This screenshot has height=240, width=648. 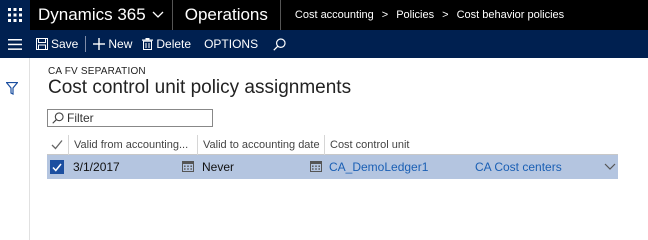 I want to click on save-button: Save, so click(x=56, y=44).